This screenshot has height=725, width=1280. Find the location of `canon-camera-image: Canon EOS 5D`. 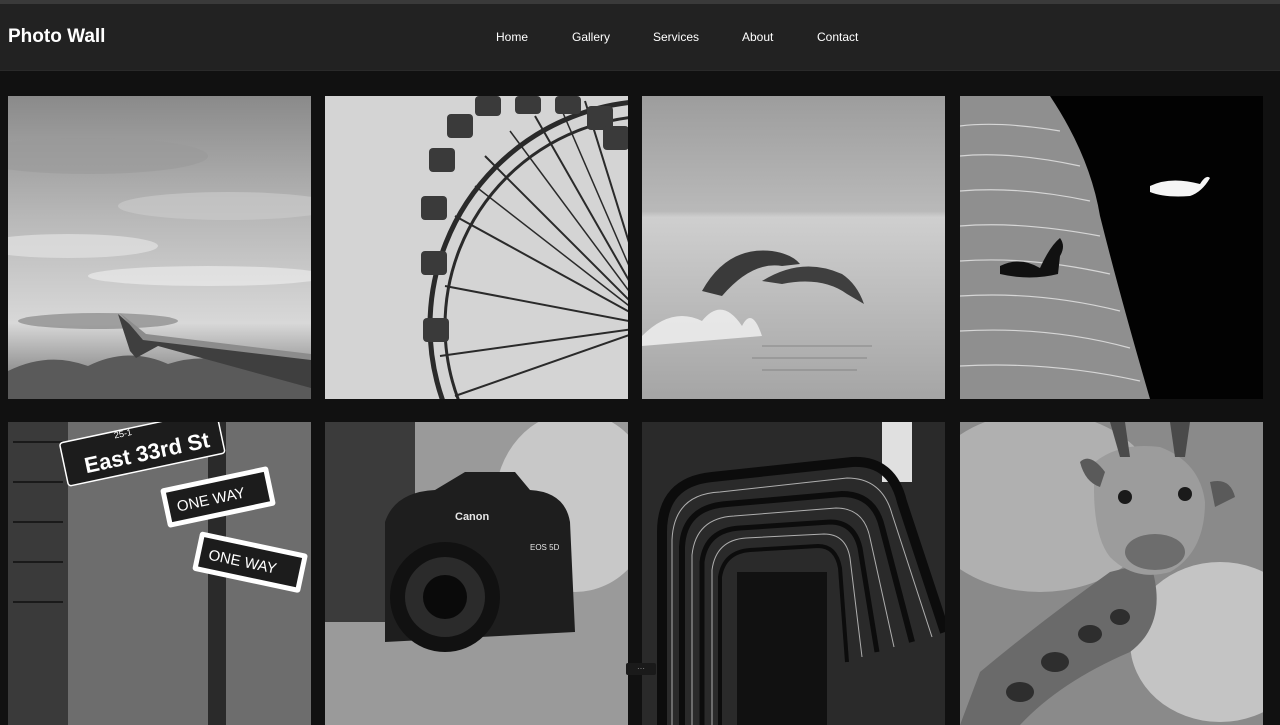

canon-camera-image: Canon EOS 5D is located at coordinates (476, 573).